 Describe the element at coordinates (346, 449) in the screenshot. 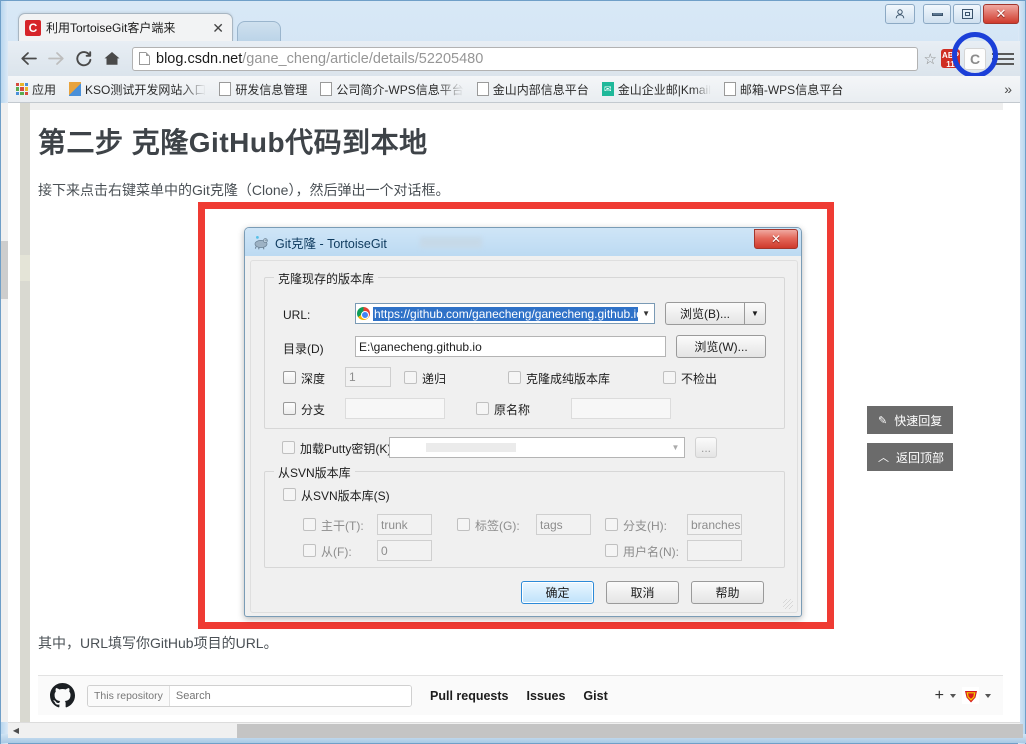

I see `putty-key-label: 加载Putty密钥(K)` at that location.